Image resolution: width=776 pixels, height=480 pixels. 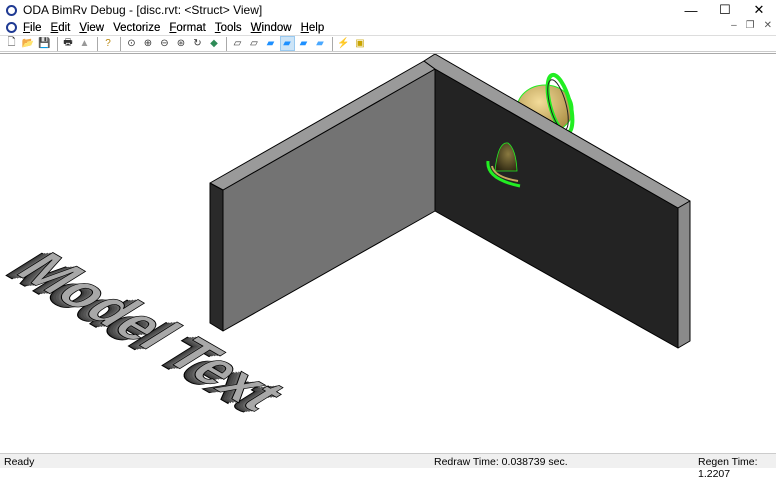 I want to click on menu-accelerator: W, so click(x=256, y=27).